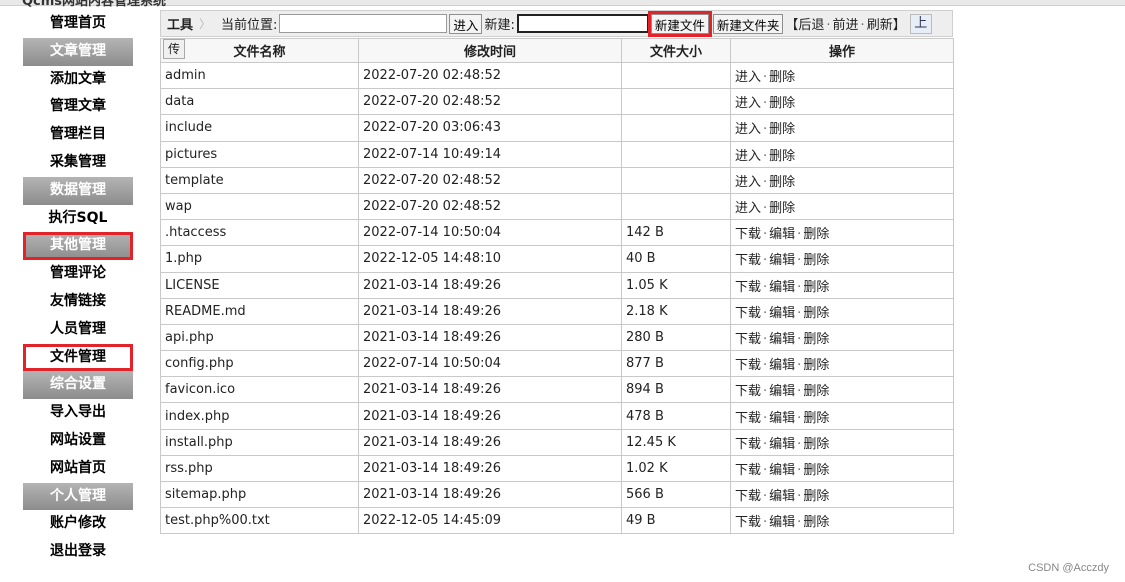 This screenshot has width=1125, height=582. What do you see at coordinates (811, 25) in the screenshot?
I see `back-link: 后退` at bounding box center [811, 25].